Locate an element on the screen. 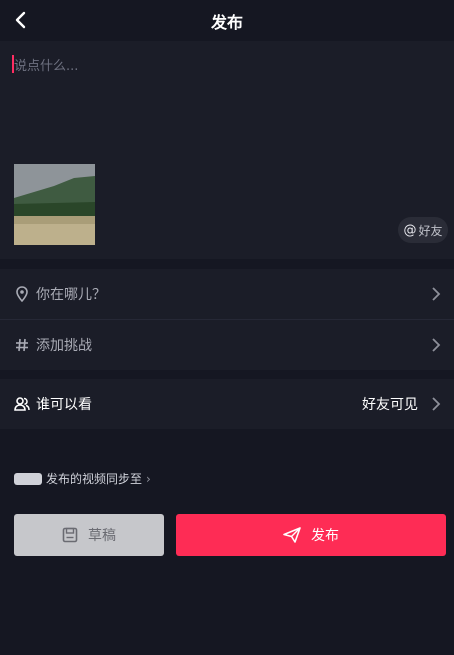 The height and width of the screenshot is (655, 454). challenge-row: 添加挑战 is located at coordinates (227, 345).